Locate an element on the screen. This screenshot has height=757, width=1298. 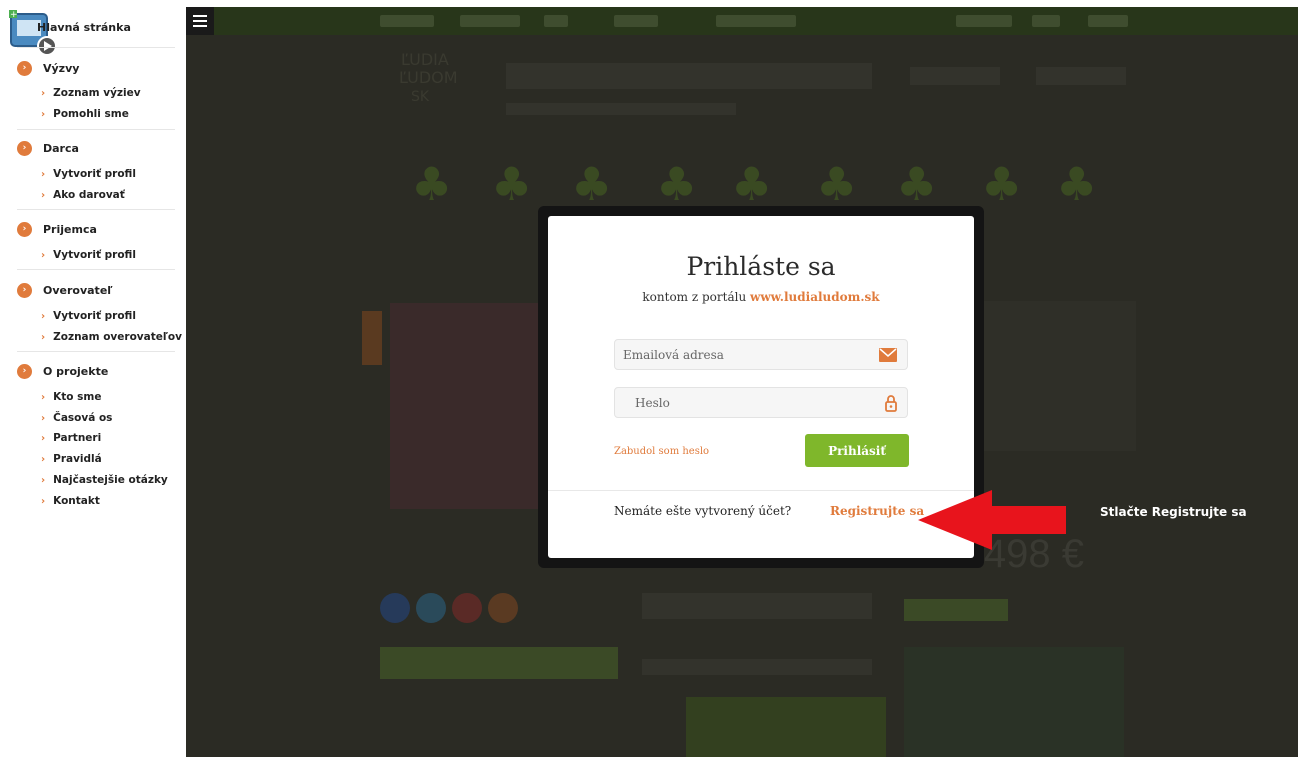
envelope-icon is located at coordinates (888, 355).